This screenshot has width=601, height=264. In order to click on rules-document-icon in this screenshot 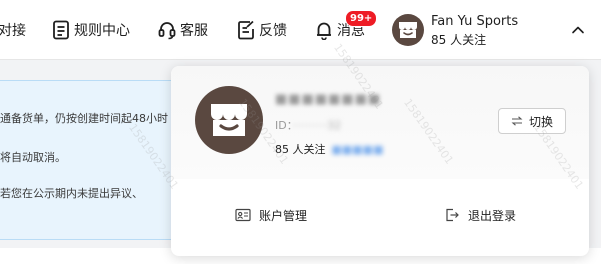, I will do `click(61, 30)`.